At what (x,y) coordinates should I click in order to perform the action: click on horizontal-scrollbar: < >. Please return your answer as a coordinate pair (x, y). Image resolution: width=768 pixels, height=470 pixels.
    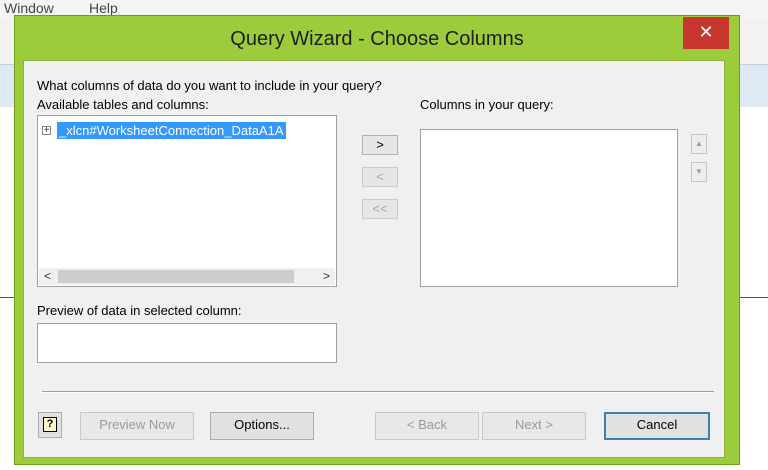
    Looking at the image, I should click on (187, 276).